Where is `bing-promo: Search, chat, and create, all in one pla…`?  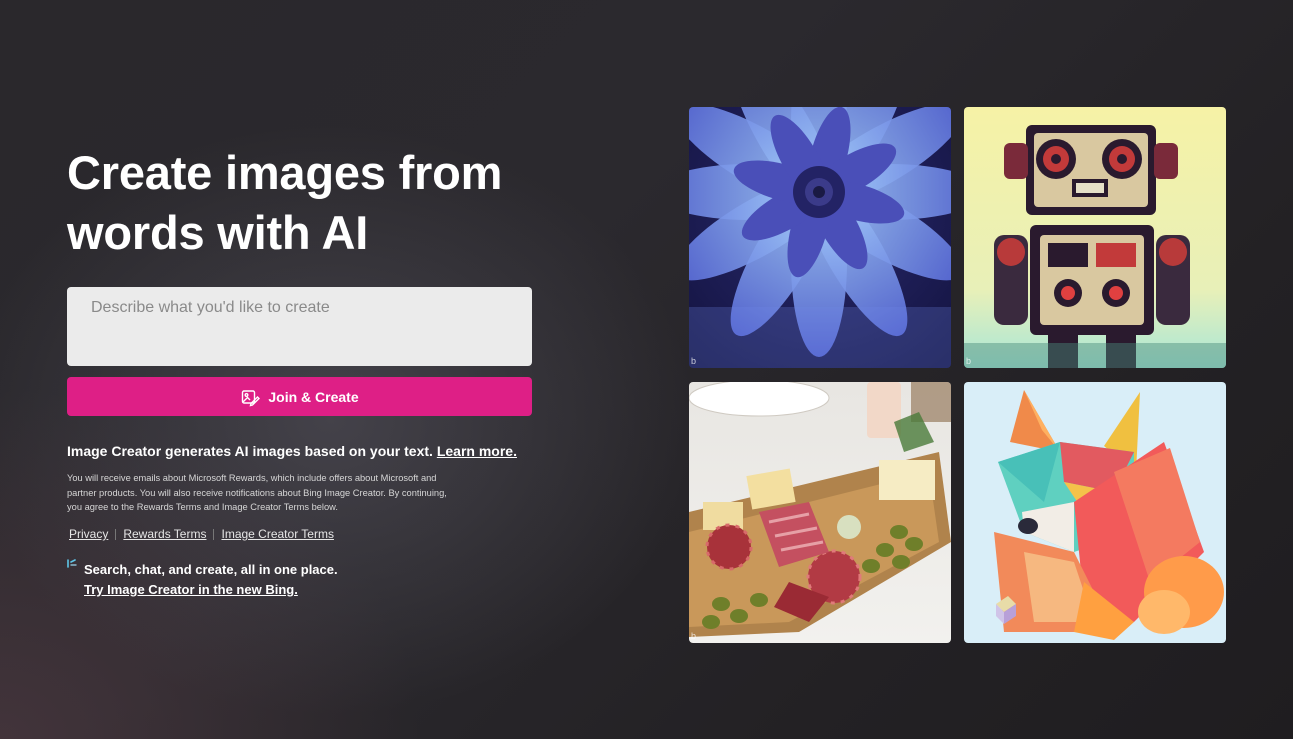
bing-promo: Search, chat, and create, all in one pla… is located at coordinates (211, 580).